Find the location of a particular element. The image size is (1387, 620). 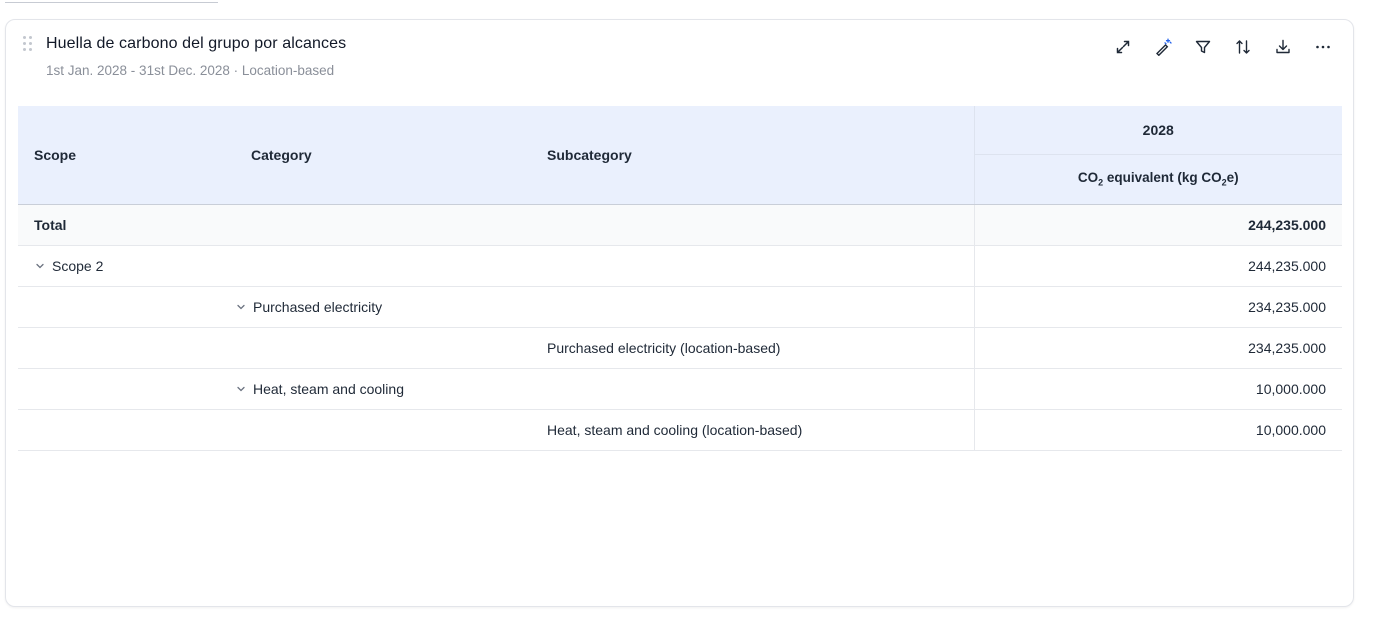

table-row-total: Total 244,235.000 is located at coordinates (680, 225).